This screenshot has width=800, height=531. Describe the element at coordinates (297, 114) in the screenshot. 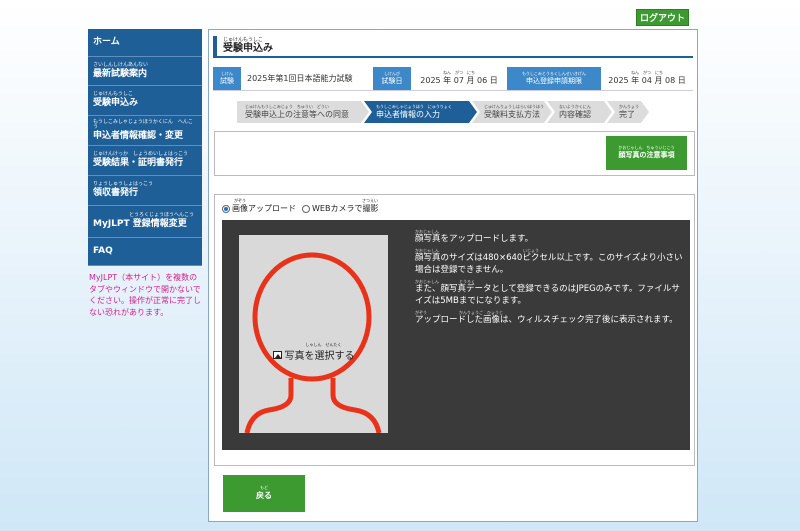

I see `step-label: 受験申込上の注意等への同意` at that location.